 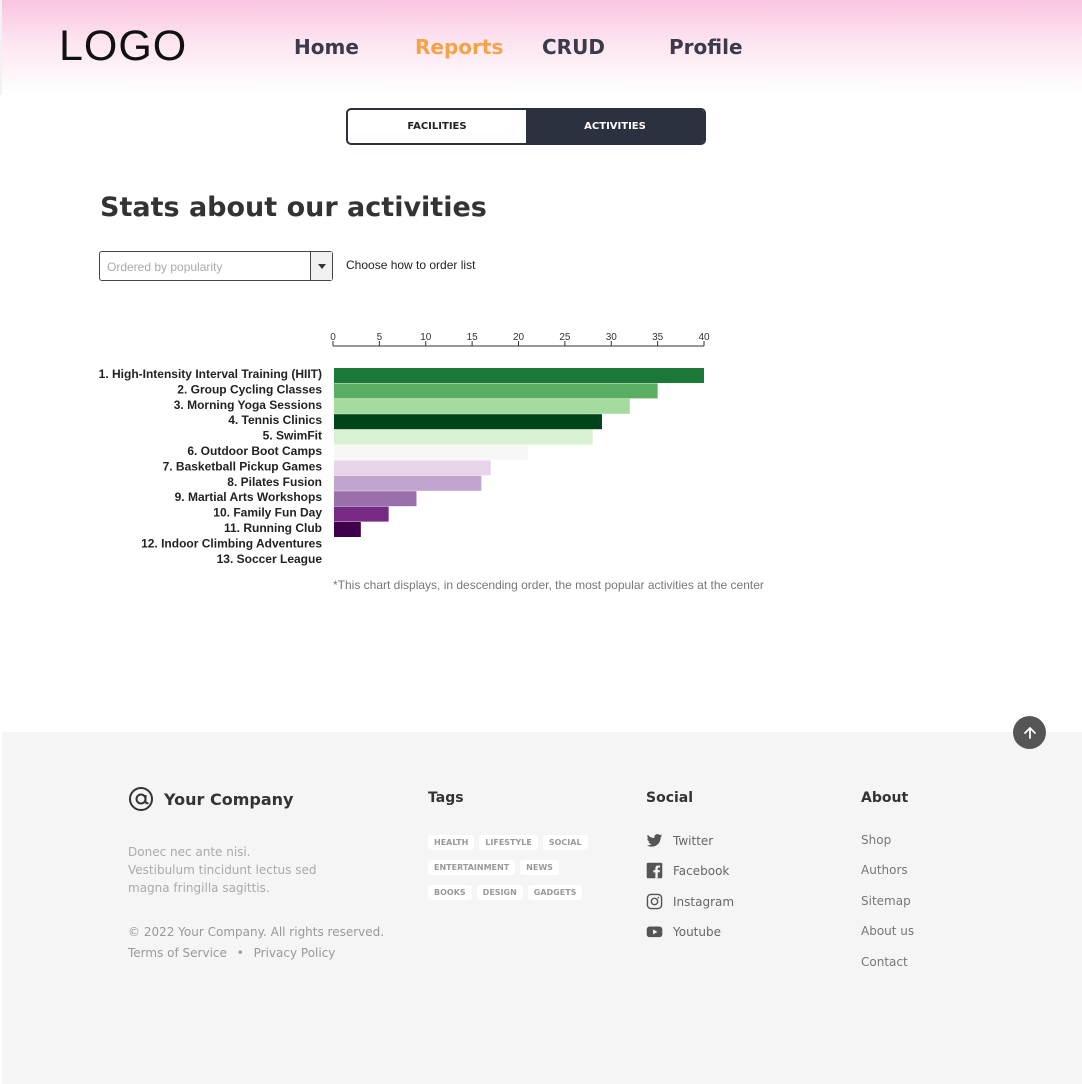 What do you see at coordinates (704, 901) in the screenshot?
I see `social-instagram-label: Instagram` at bounding box center [704, 901].